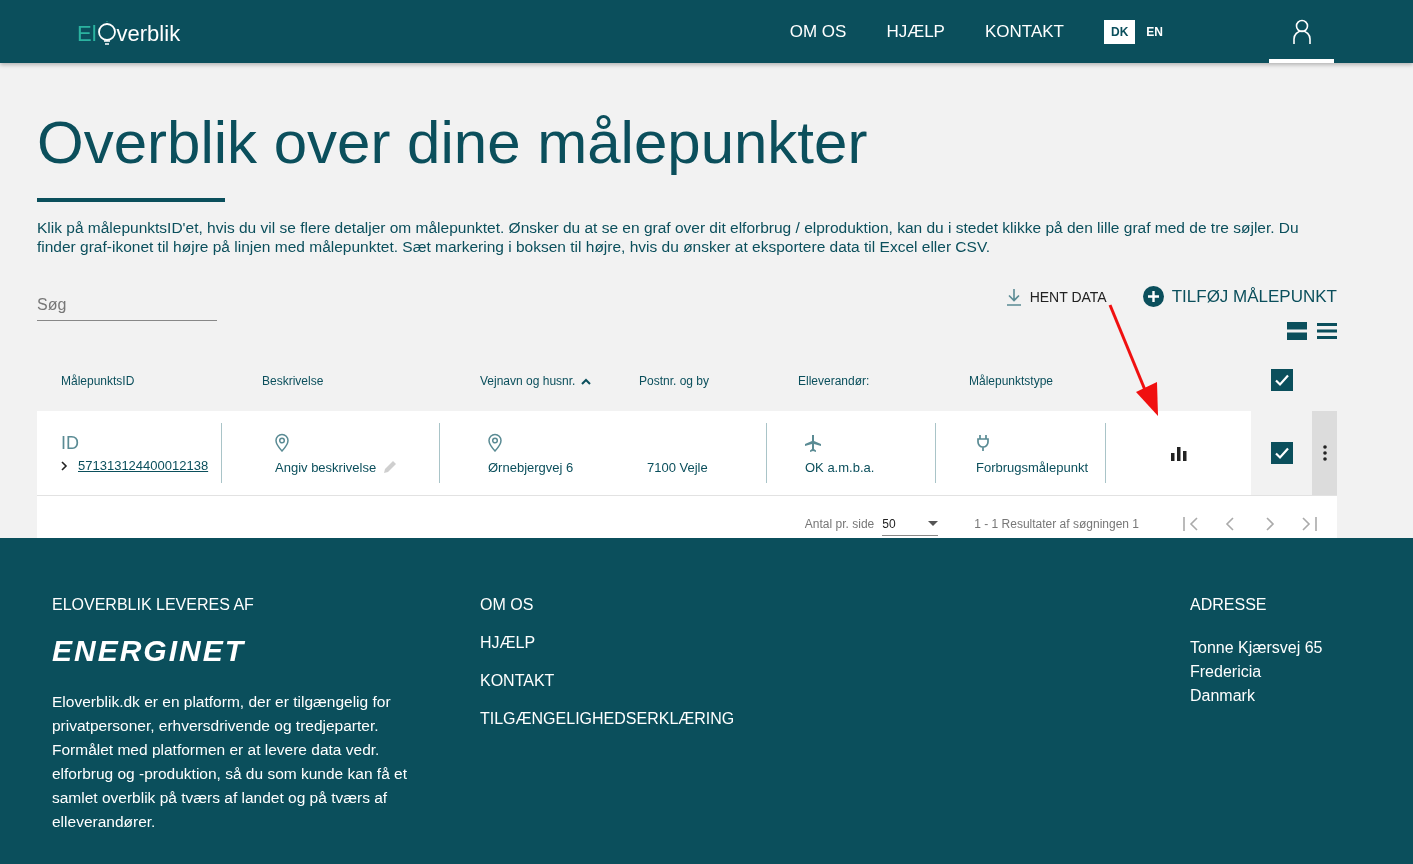 This screenshot has width=1413, height=864. What do you see at coordinates (1281, 453) in the screenshot?
I see `row-checkbox` at bounding box center [1281, 453].